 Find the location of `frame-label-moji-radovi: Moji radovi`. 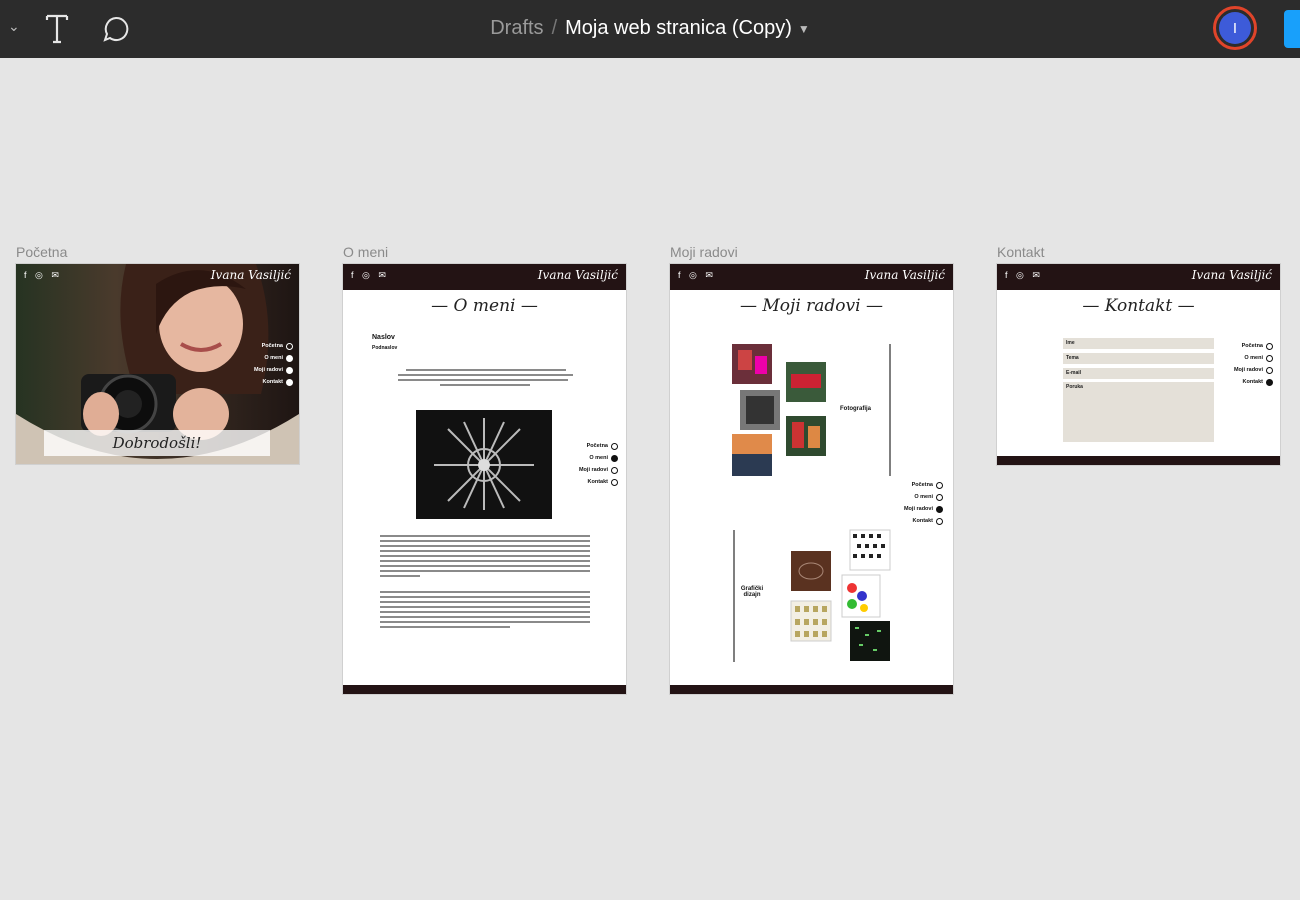

frame-label-moji-radovi: Moji radovi is located at coordinates (704, 252).